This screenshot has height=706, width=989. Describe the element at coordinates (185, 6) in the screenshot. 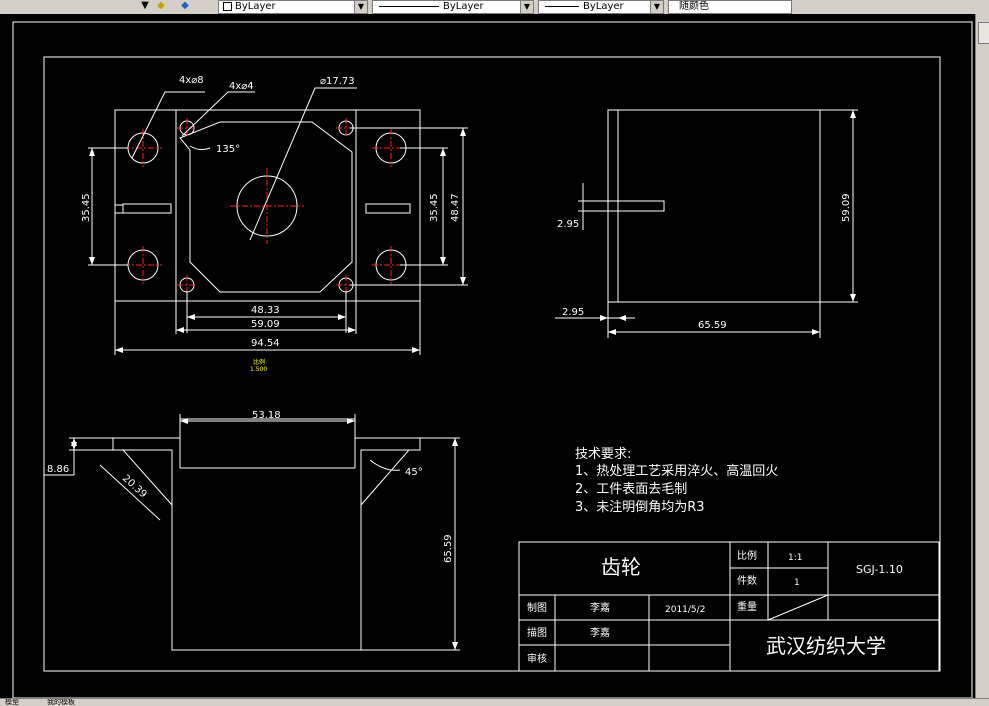

I see `layer-previous-icon: ◆` at that location.